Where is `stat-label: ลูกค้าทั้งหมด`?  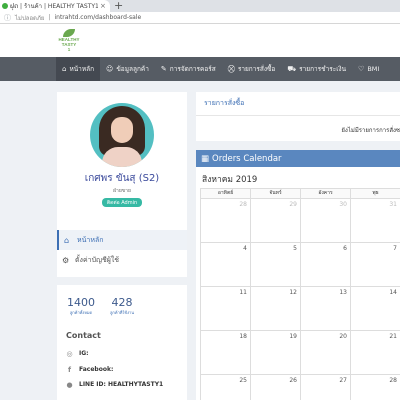
stat-label: ลูกค้าทั้งหมด is located at coordinates (81, 312).